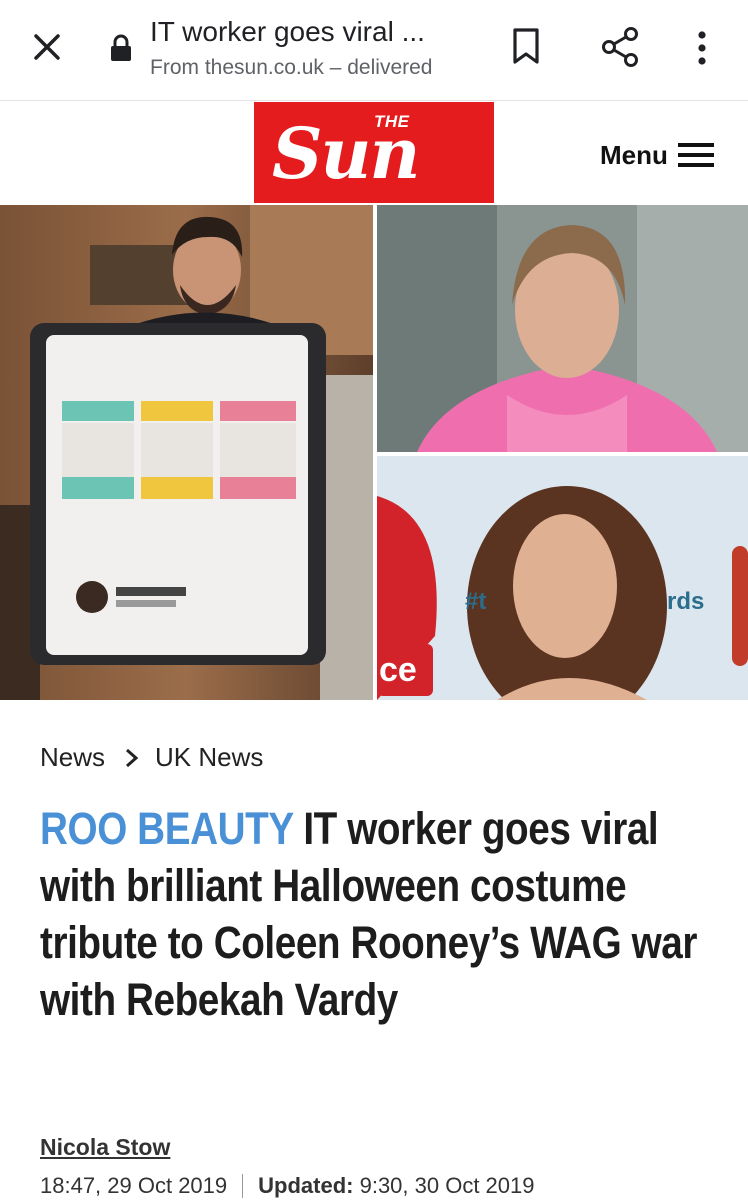 The image size is (748, 1200). What do you see at coordinates (447, 1185) in the screenshot?
I see `updated-date: 9:30, 30 Oct 2019` at bounding box center [447, 1185].